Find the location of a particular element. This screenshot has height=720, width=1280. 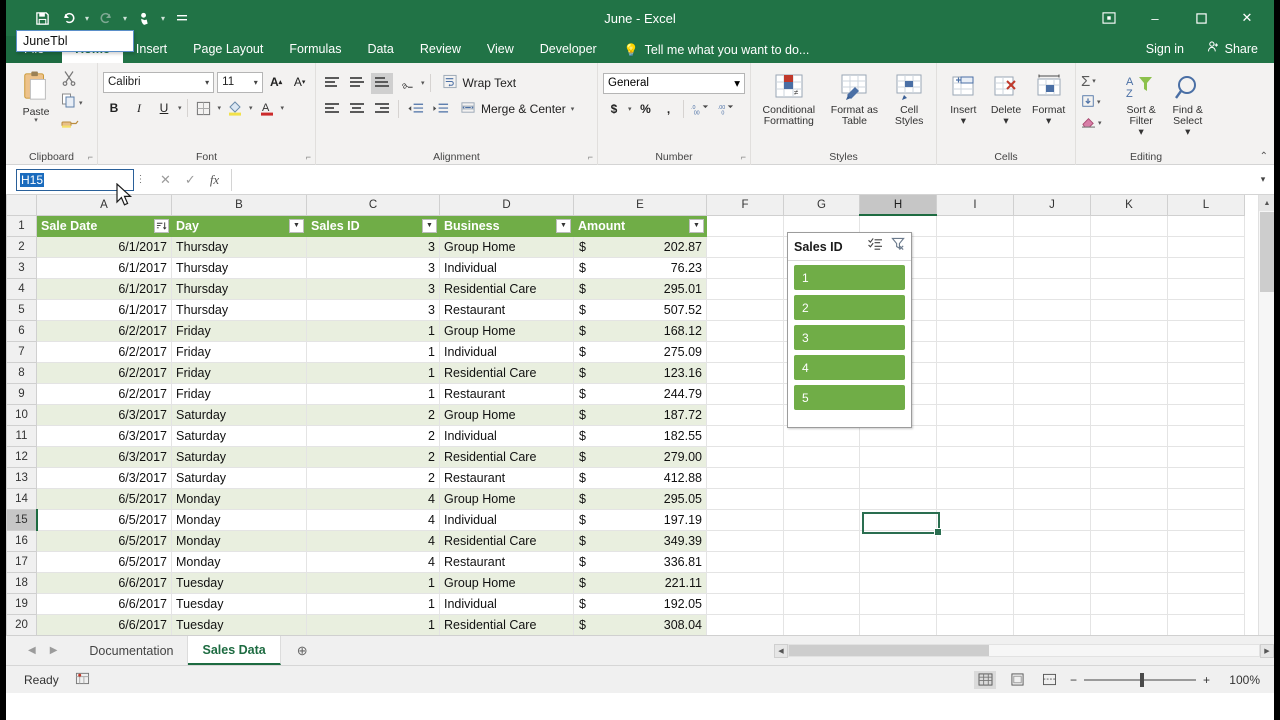

minimize-button: – is located at coordinates (1155, 18).